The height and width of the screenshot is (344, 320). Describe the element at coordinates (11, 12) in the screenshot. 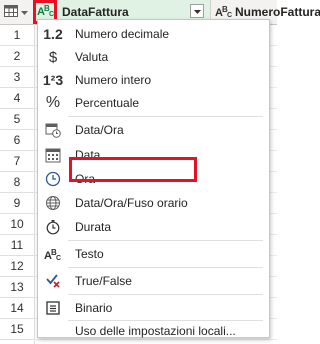

I see `table-icon` at that location.